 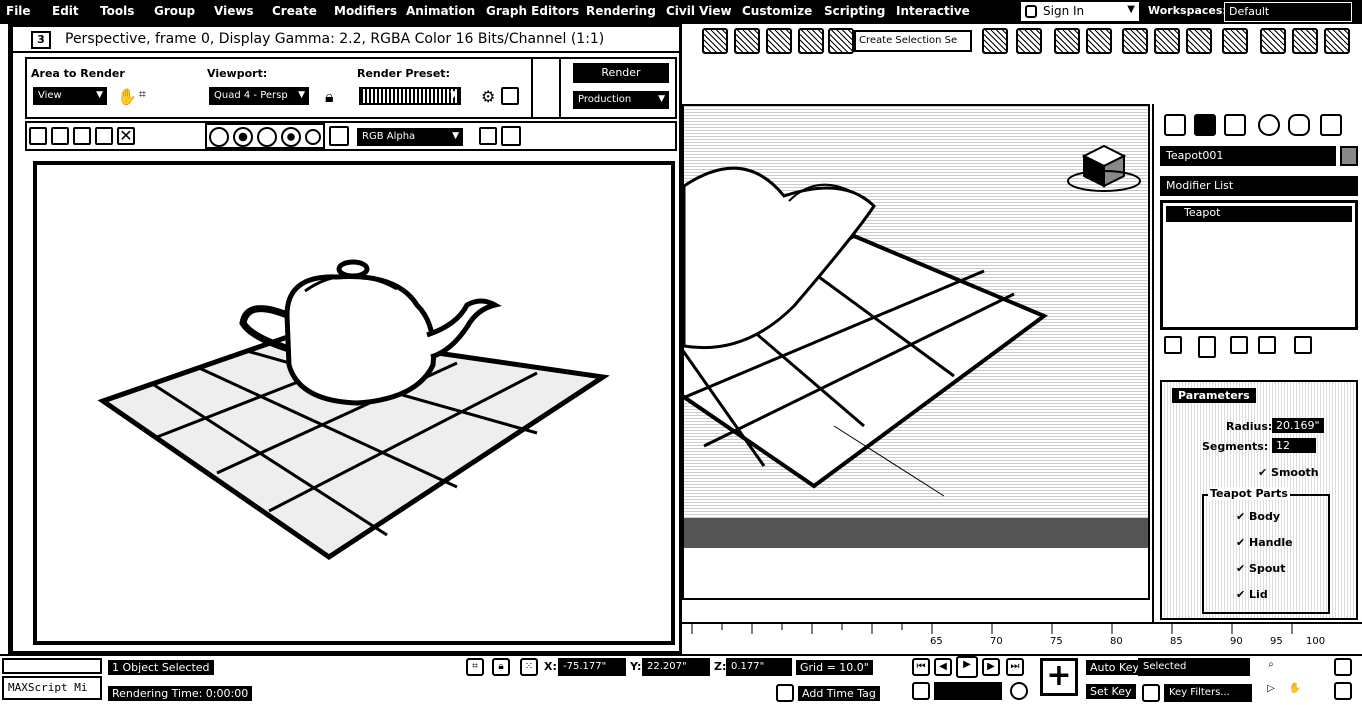 What do you see at coordinates (995, 41) in the screenshot?
I see `mirror-icon` at bounding box center [995, 41].